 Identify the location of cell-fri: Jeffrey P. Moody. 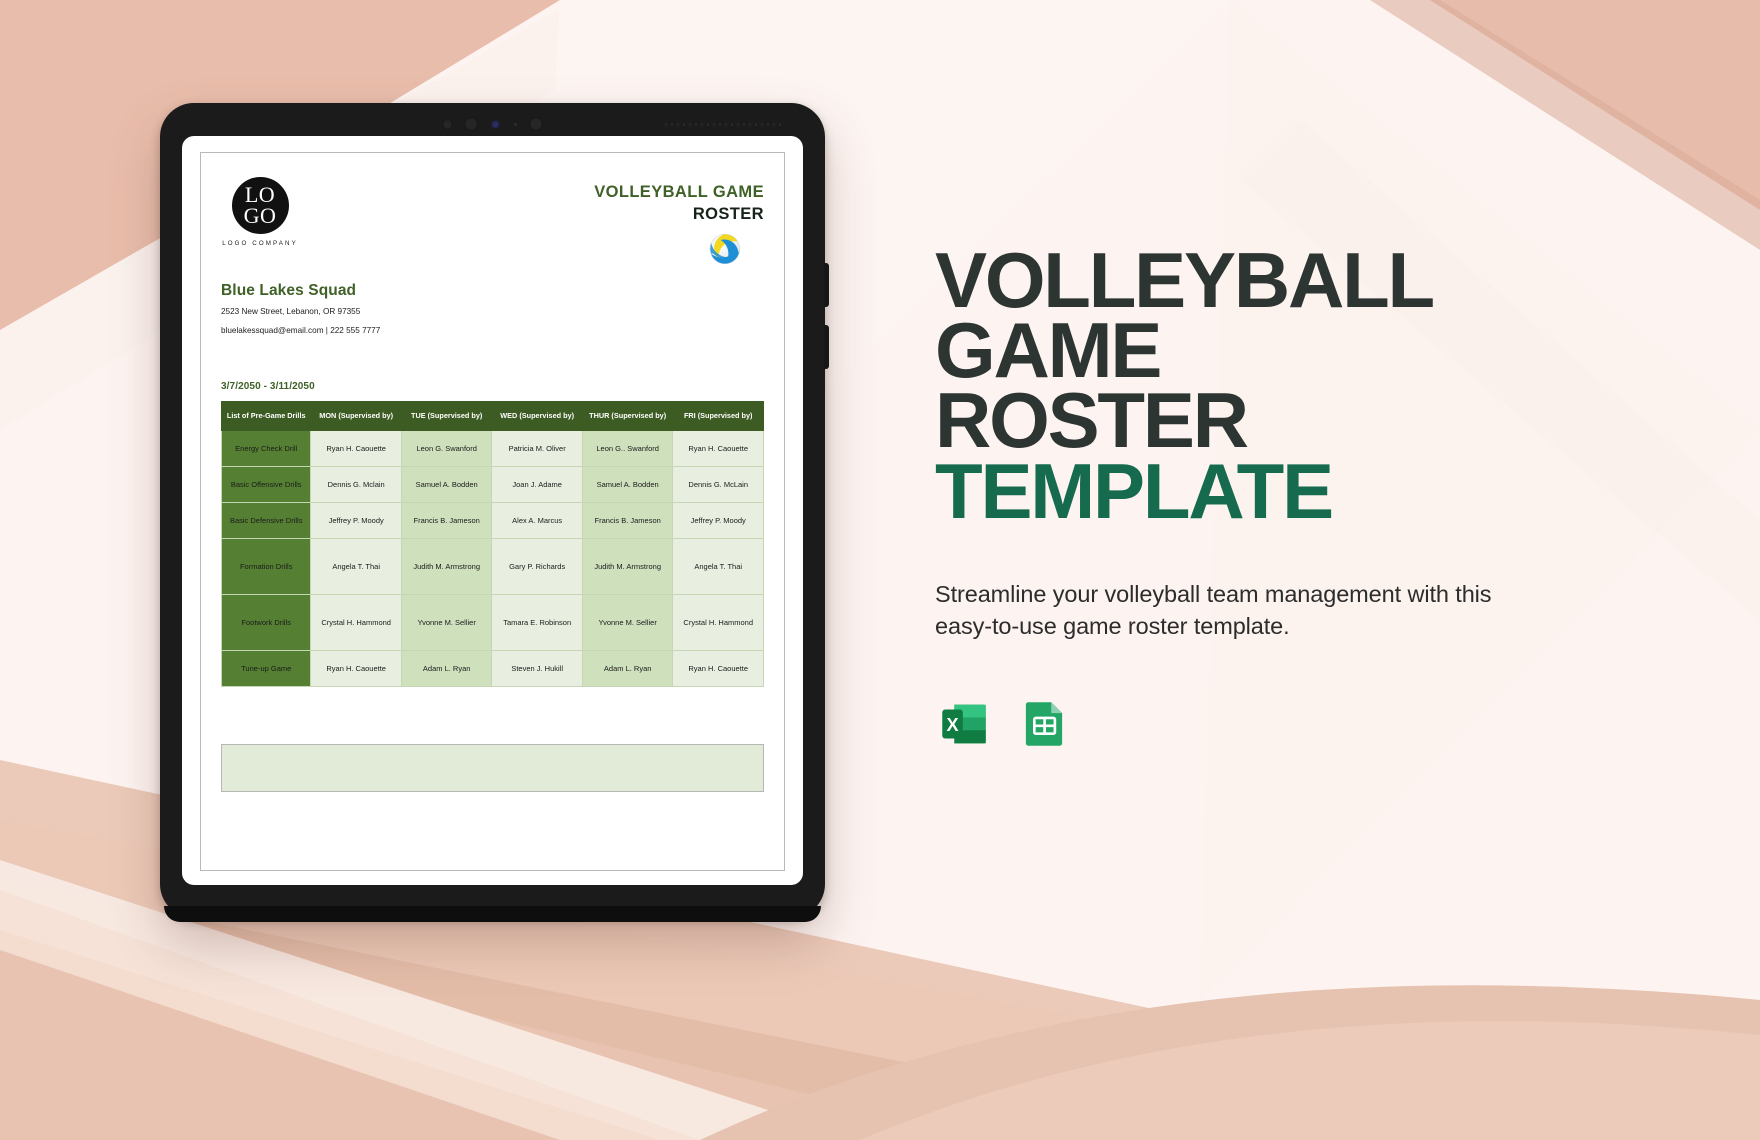
(718, 521).